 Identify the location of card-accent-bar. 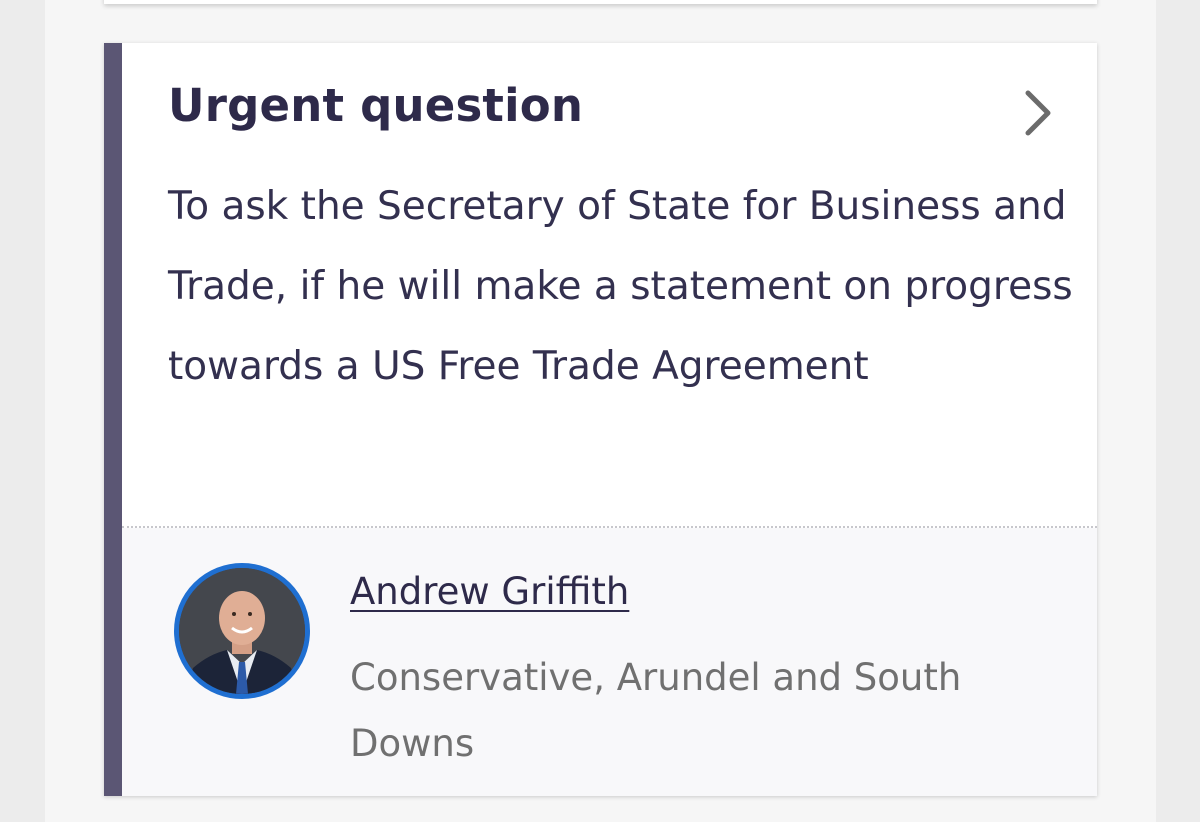
(113, 419).